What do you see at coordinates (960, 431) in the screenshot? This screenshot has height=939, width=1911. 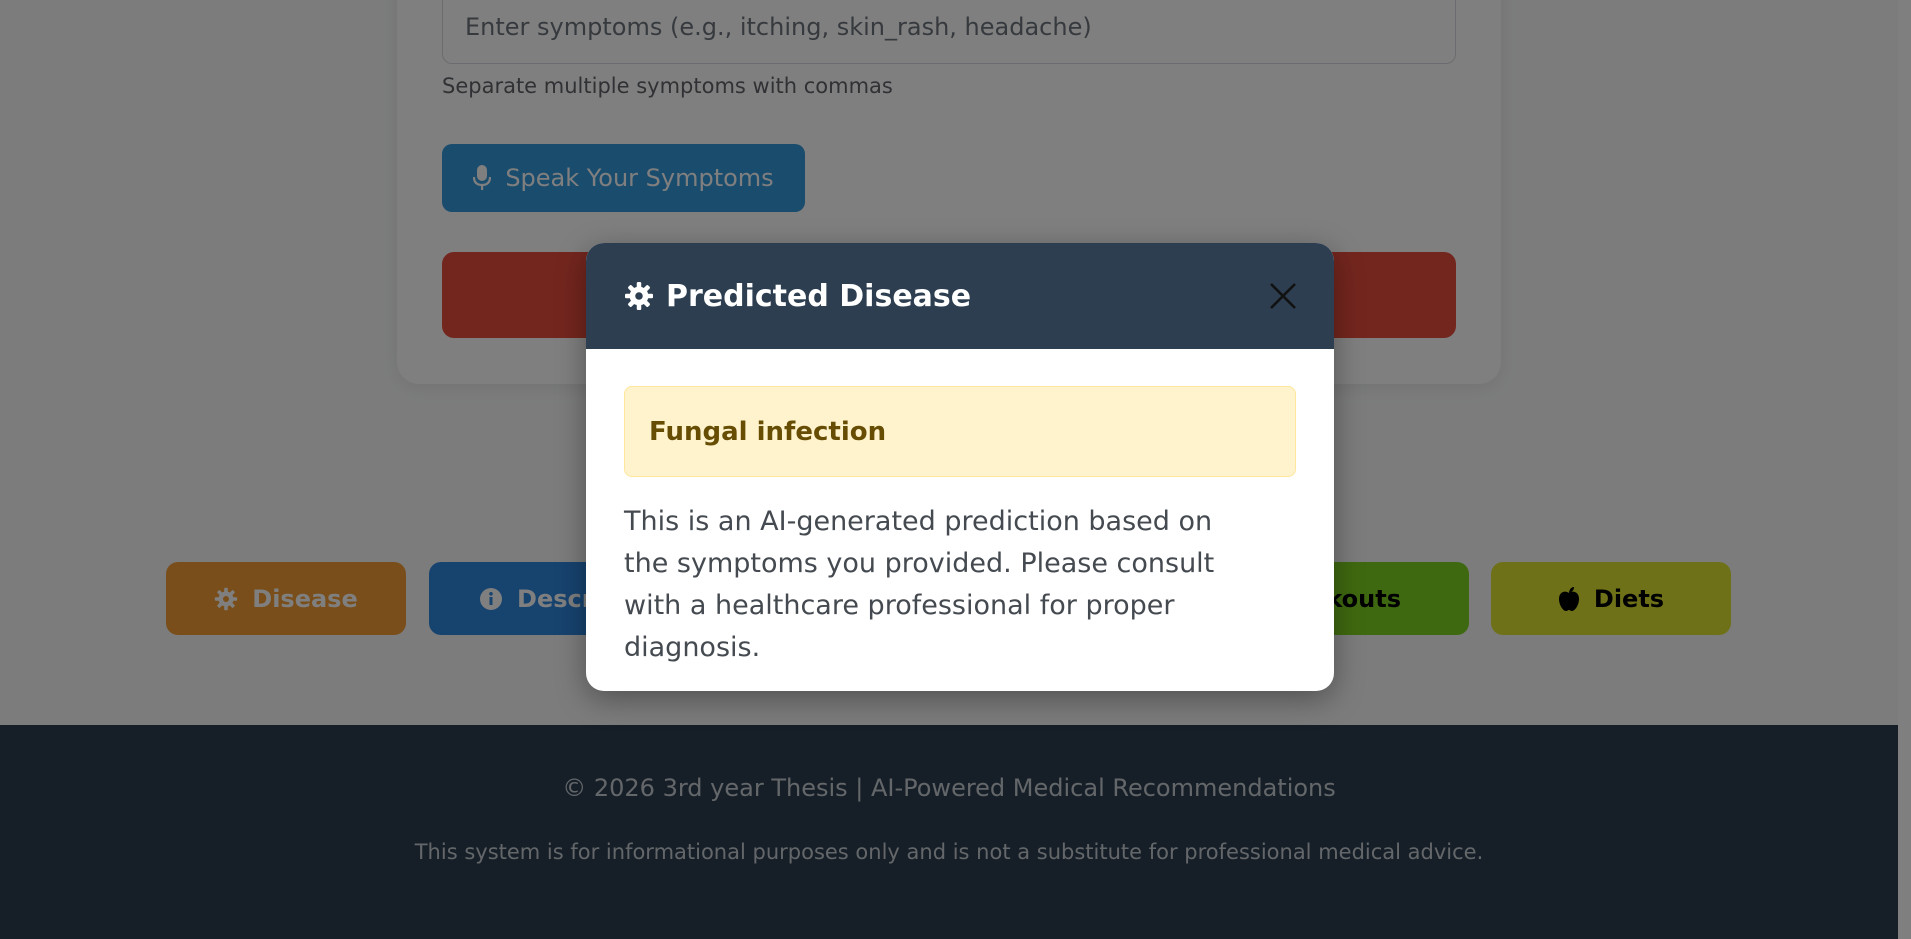 I see `prediction-alert: Fungal infection` at bounding box center [960, 431].